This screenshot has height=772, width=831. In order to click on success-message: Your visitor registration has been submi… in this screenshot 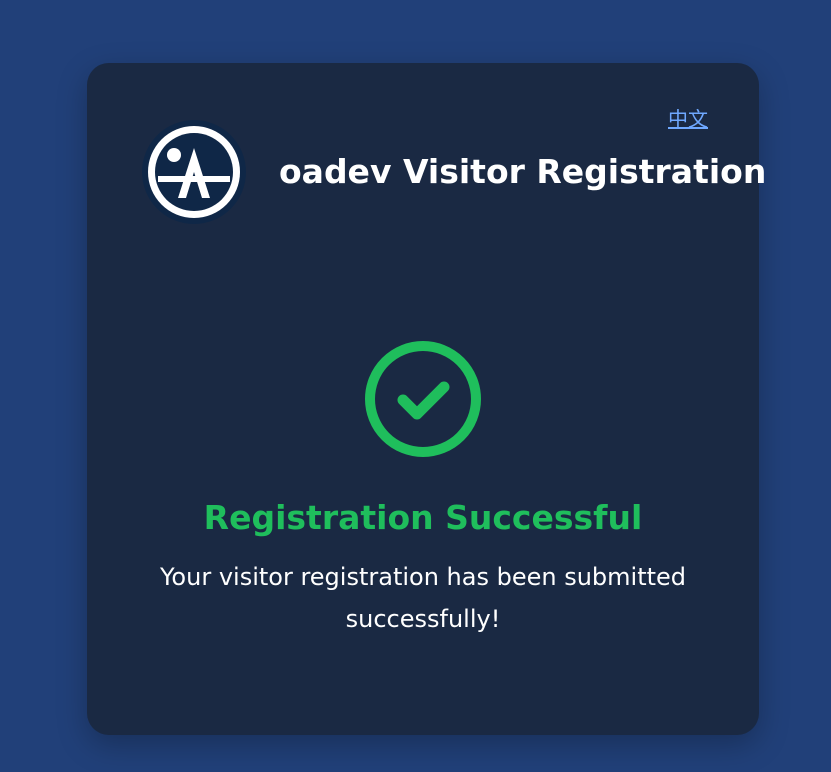, I will do `click(423, 598)`.